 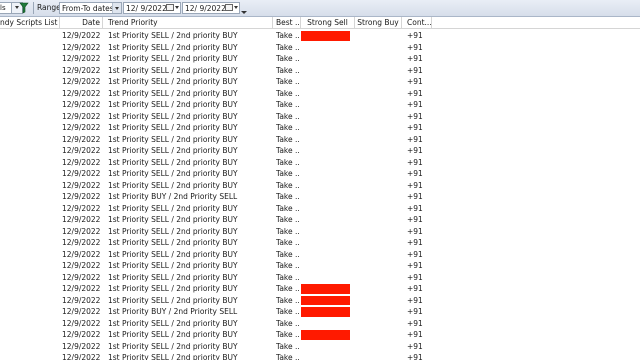 What do you see at coordinates (378, 23) in the screenshot?
I see `column-header-strong-buy: Strong Buy` at bounding box center [378, 23].